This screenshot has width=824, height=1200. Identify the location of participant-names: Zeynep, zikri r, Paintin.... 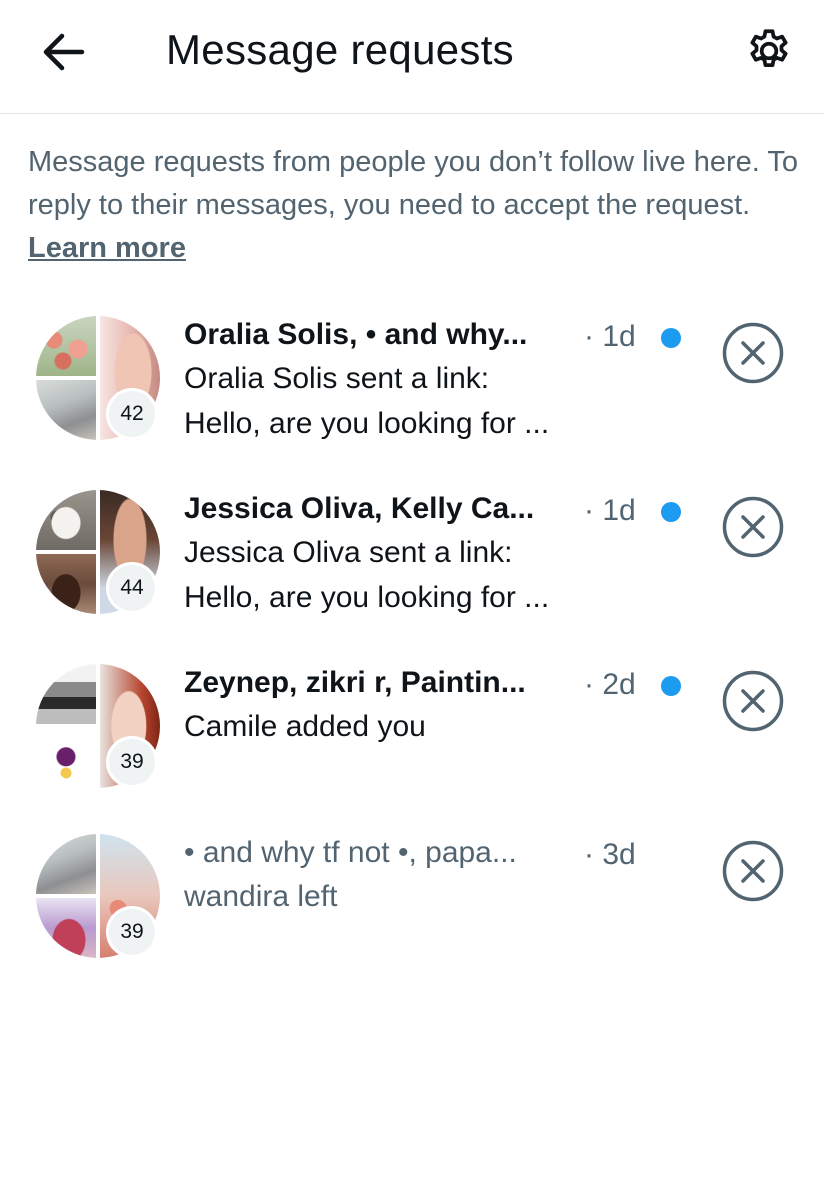
(355, 682).